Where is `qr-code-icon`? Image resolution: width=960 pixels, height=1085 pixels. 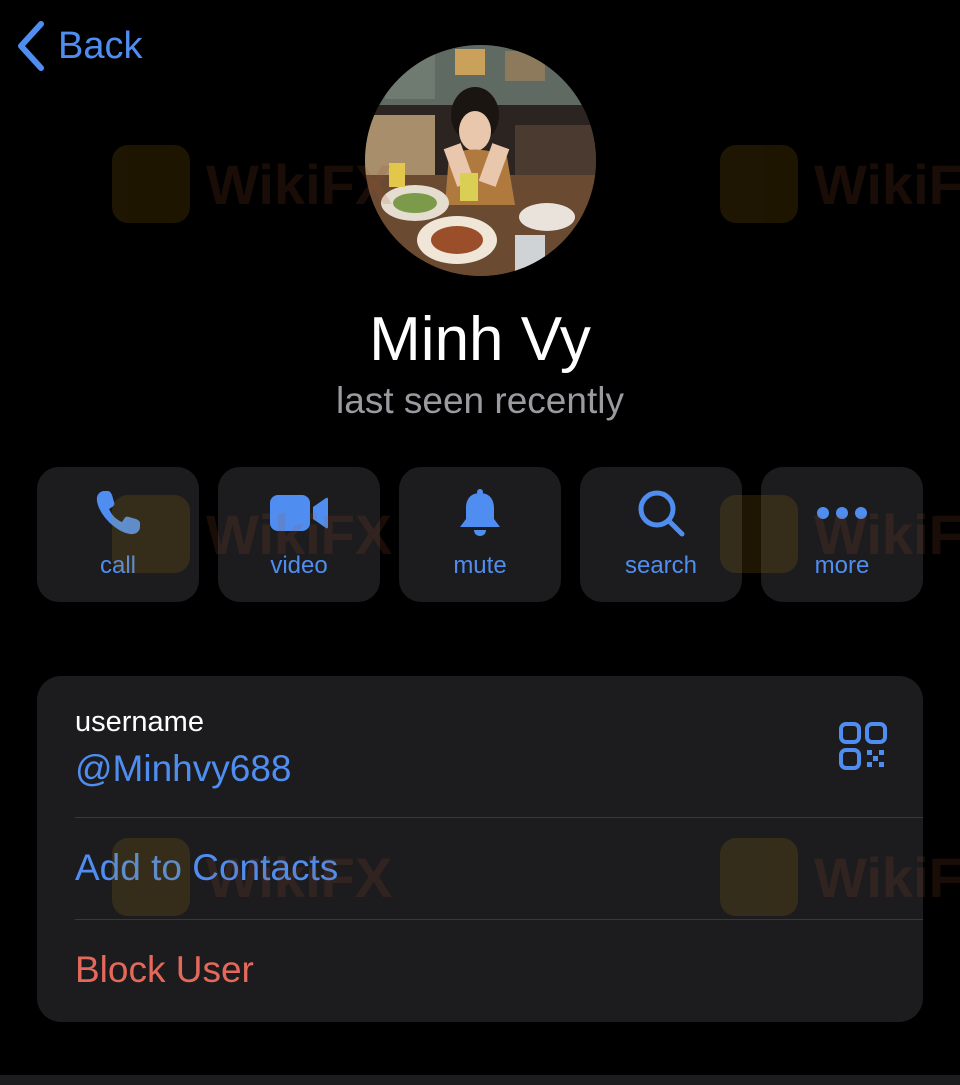
qr-code-icon is located at coordinates (863, 746).